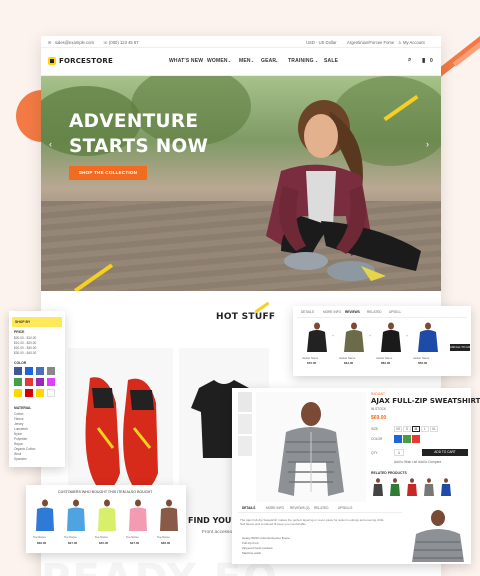 This screenshot has height=576, width=480. What do you see at coordinates (18, 424) in the screenshot?
I see `material-option: Jersey` at bounding box center [18, 424].